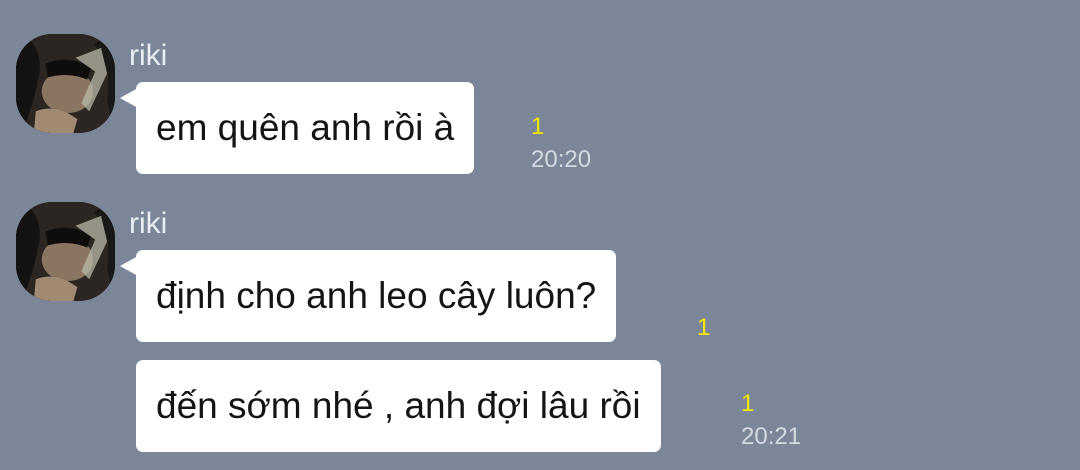  I want to click on timestamp: 20:21, so click(771, 436).